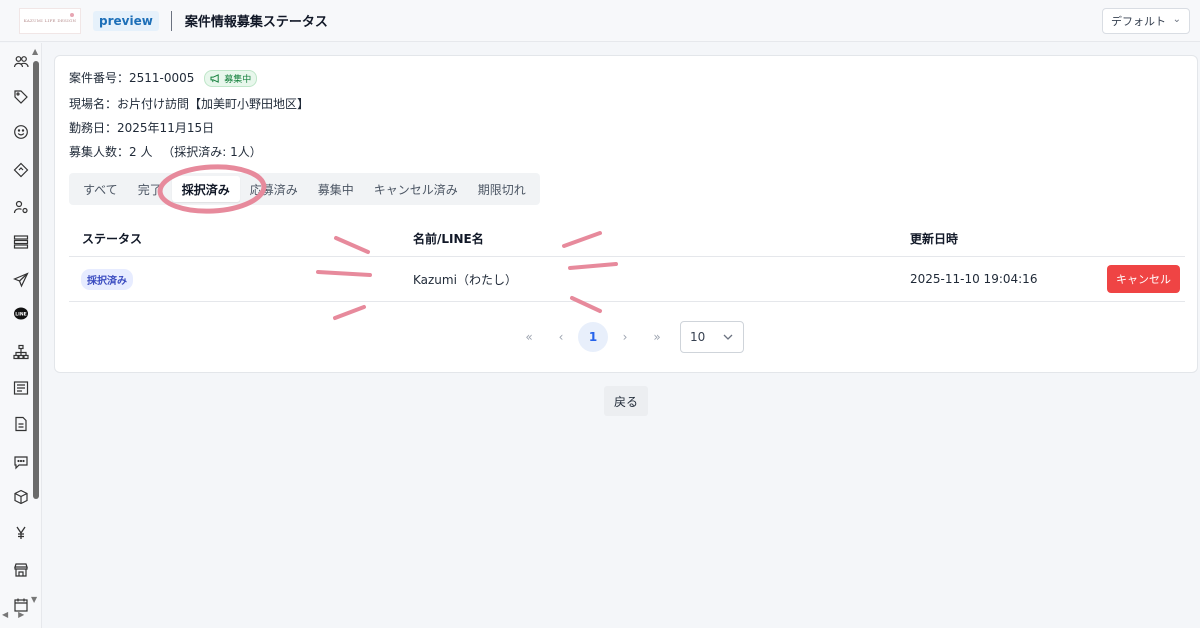 Image resolution: width=1200 pixels, height=628 pixels. What do you see at coordinates (974, 279) in the screenshot?
I see `updated-cell: 2025-11-10 19:04:16` at bounding box center [974, 279].